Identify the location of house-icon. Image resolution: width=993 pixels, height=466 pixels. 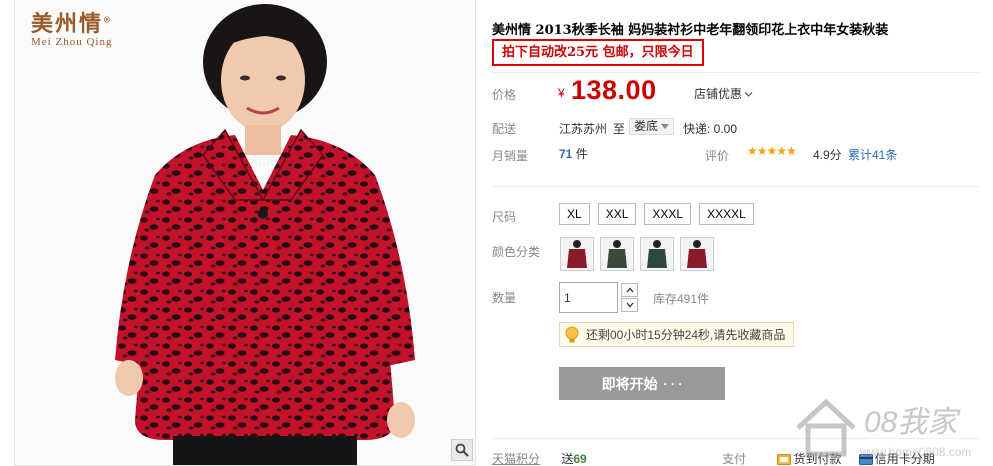
(826, 427).